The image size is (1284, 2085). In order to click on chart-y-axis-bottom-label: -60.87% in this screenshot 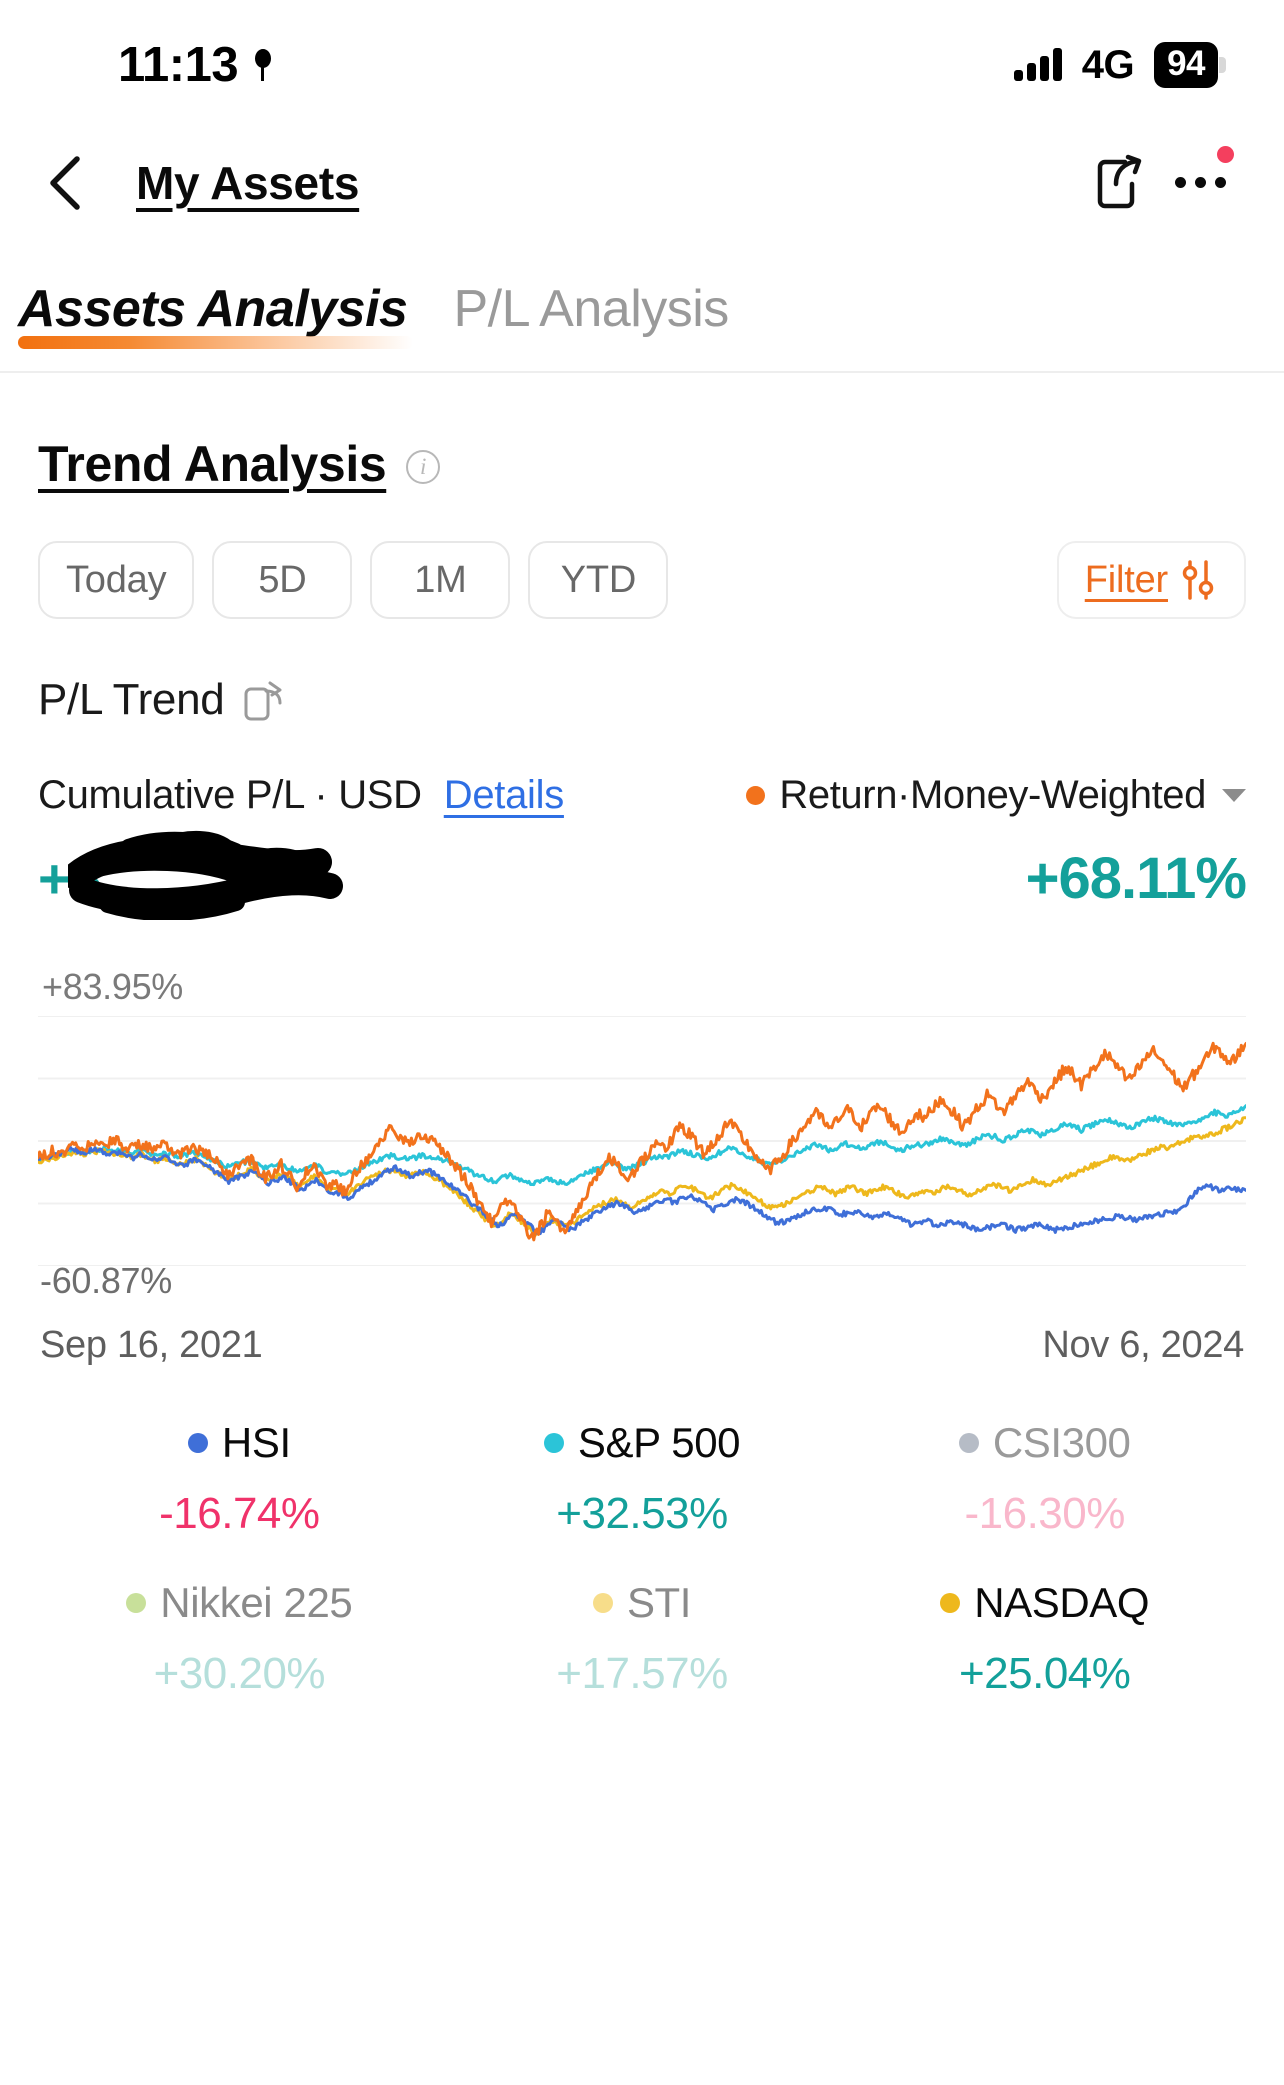, I will do `click(106, 1280)`.